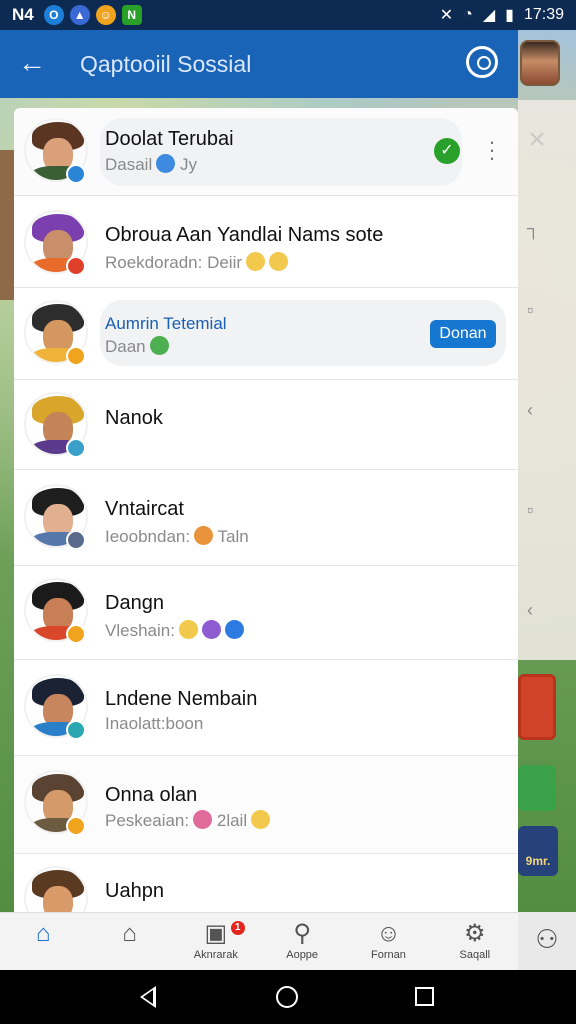 The height and width of the screenshot is (1024, 576). I want to click on status-text: Ieoobndan:, so click(148, 536).